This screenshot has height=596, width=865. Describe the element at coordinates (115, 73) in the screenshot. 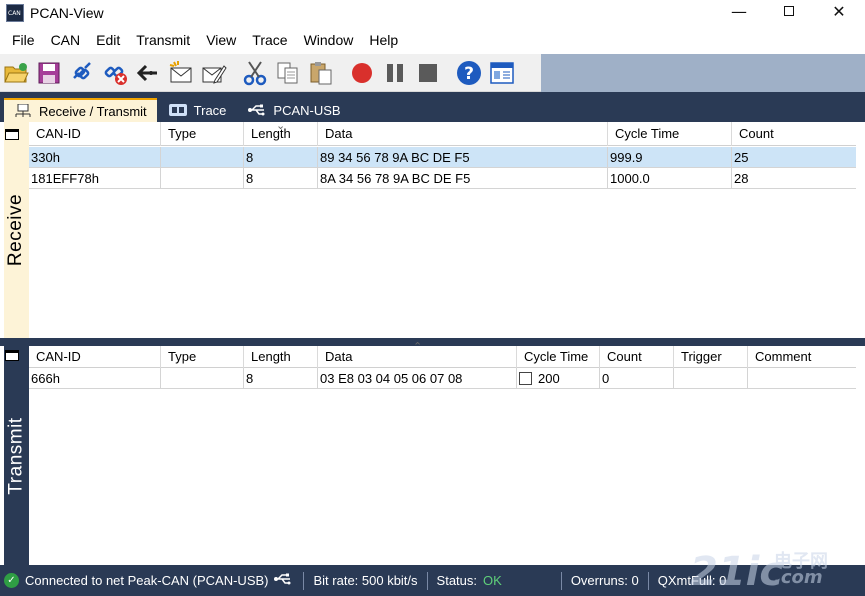

I see `disconnect-icon` at that location.